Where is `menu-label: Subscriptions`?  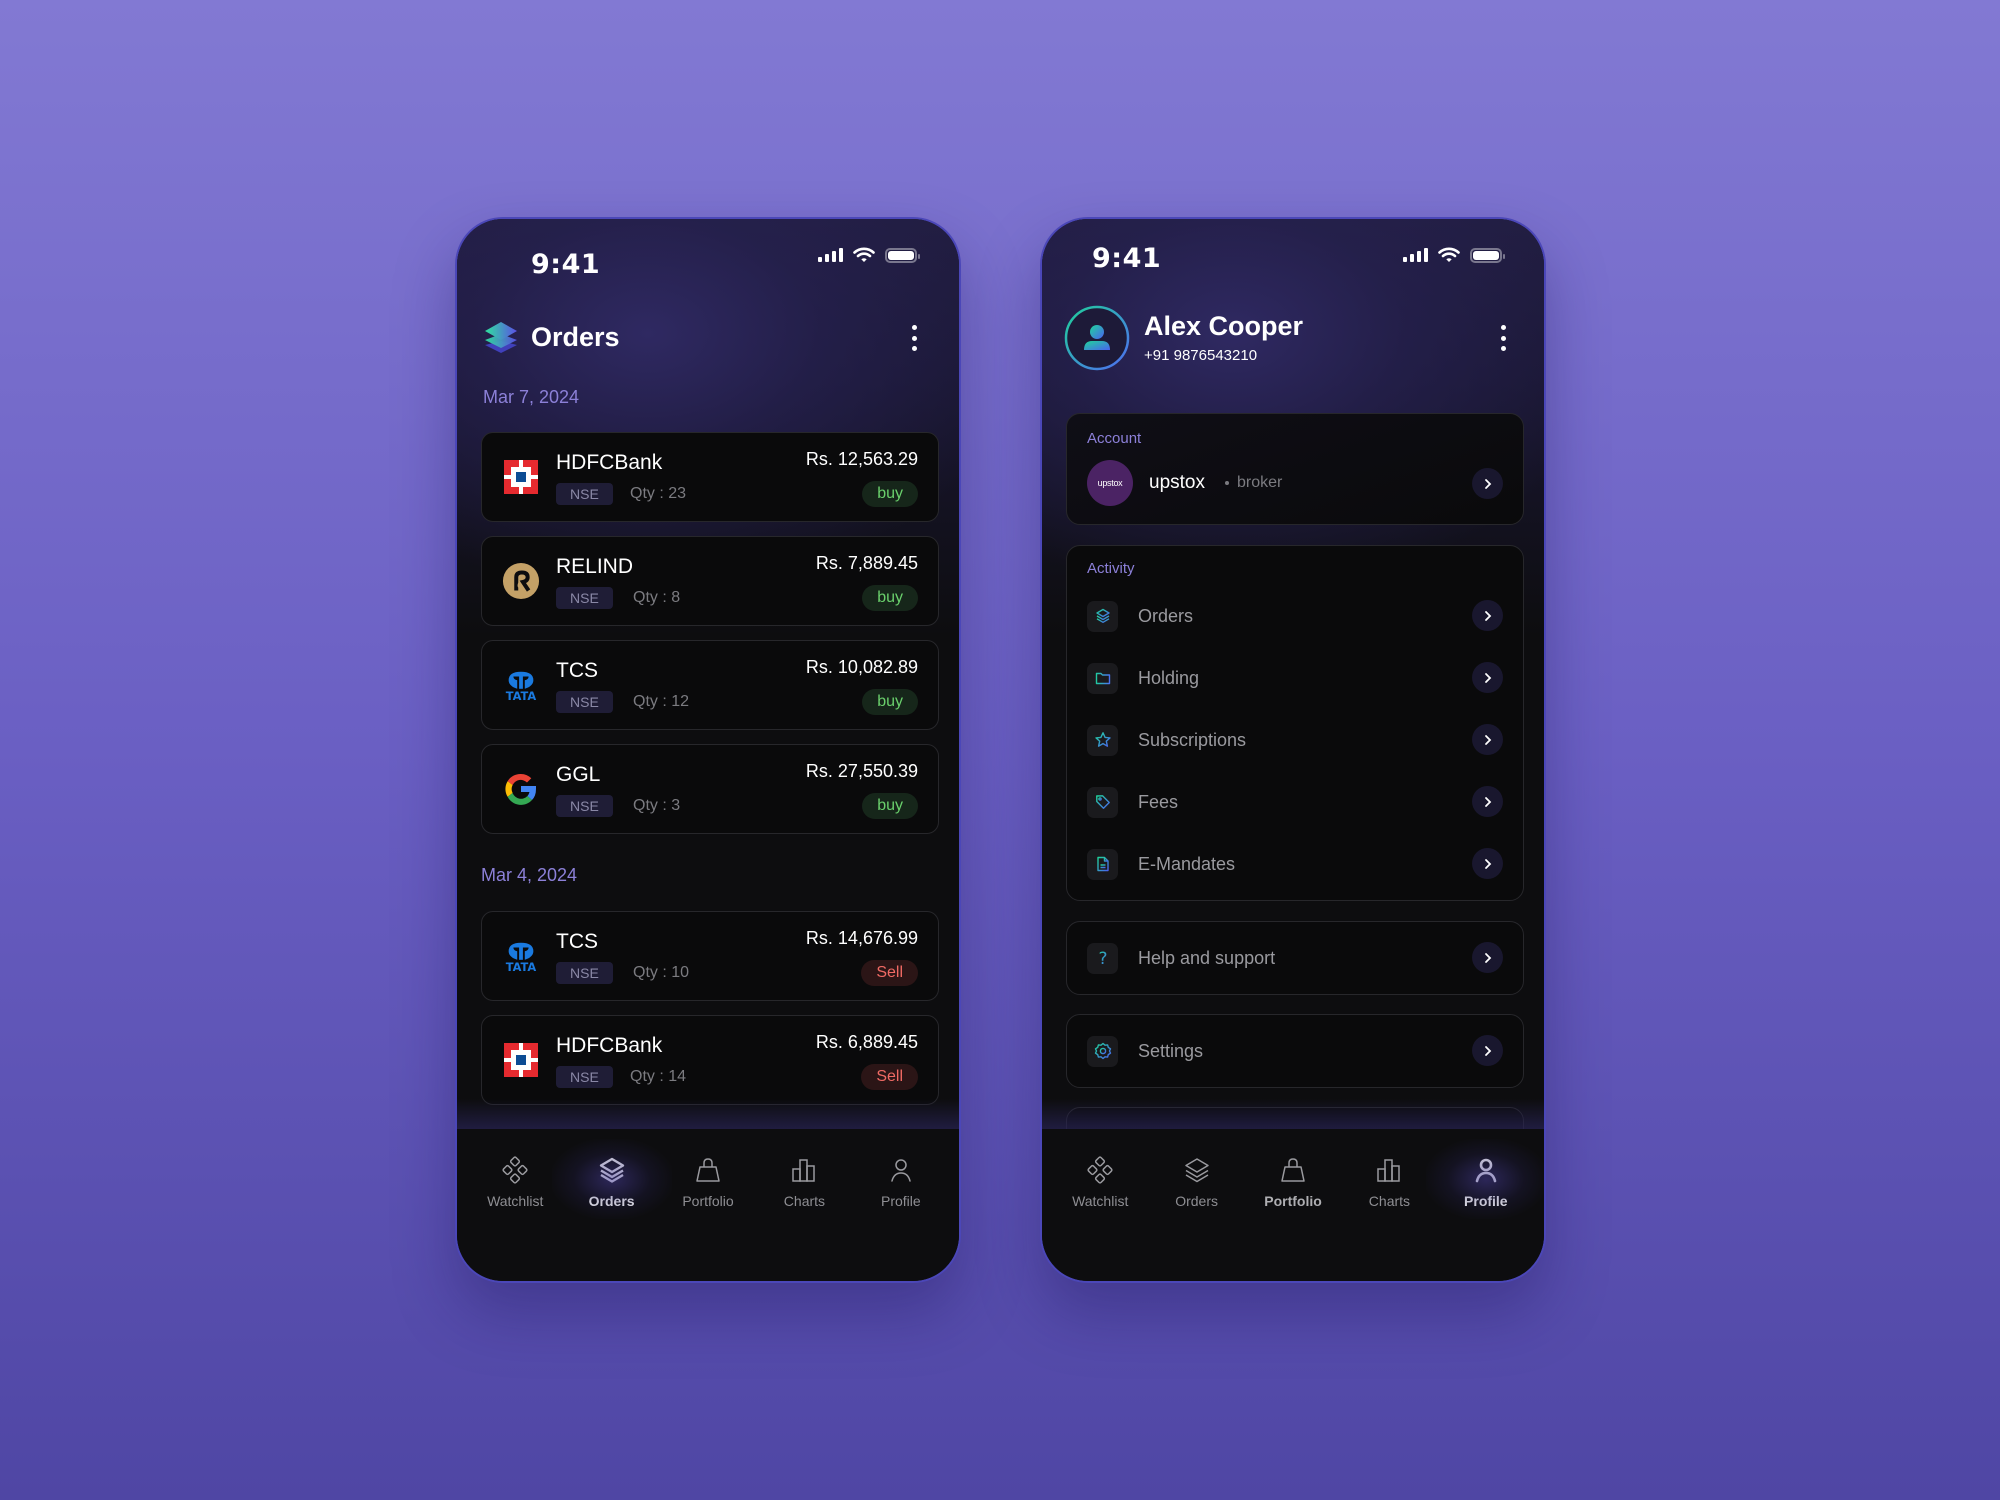 menu-label: Subscriptions is located at coordinates (1192, 739).